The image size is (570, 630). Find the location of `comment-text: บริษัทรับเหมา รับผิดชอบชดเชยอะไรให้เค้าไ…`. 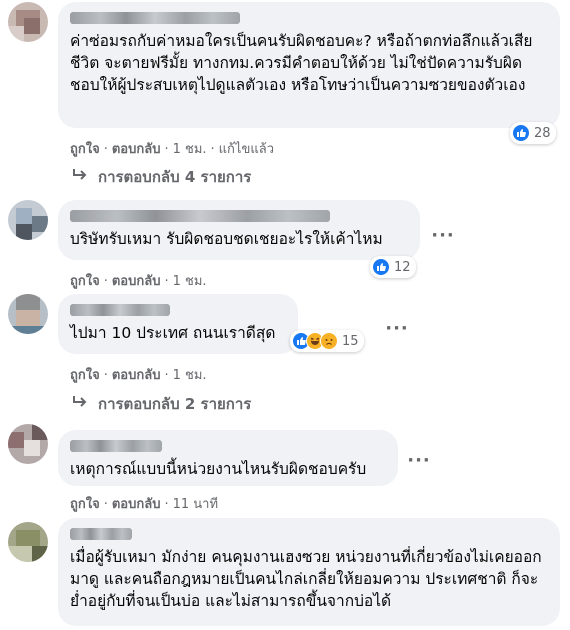

comment-text: บริษัทรับเหมา รับผิดชอบชดเชยอะไรให้เค้าไ… is located at coordinates (226, 239).